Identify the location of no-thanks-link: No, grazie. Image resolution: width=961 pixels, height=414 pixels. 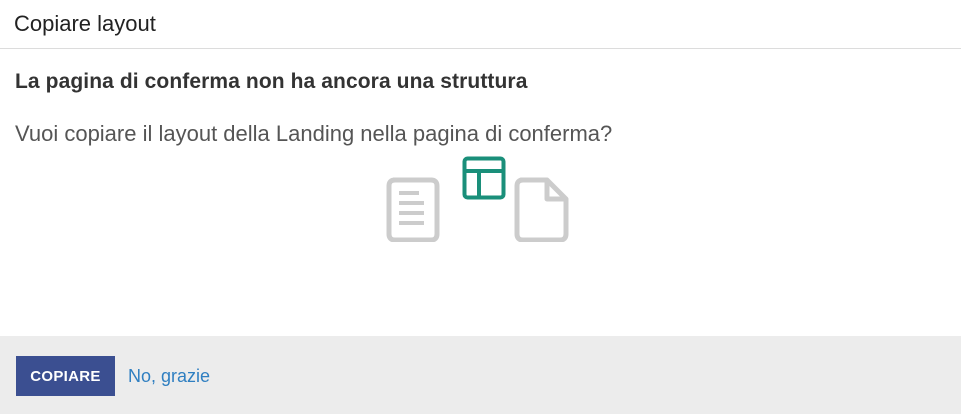
(169, 376).